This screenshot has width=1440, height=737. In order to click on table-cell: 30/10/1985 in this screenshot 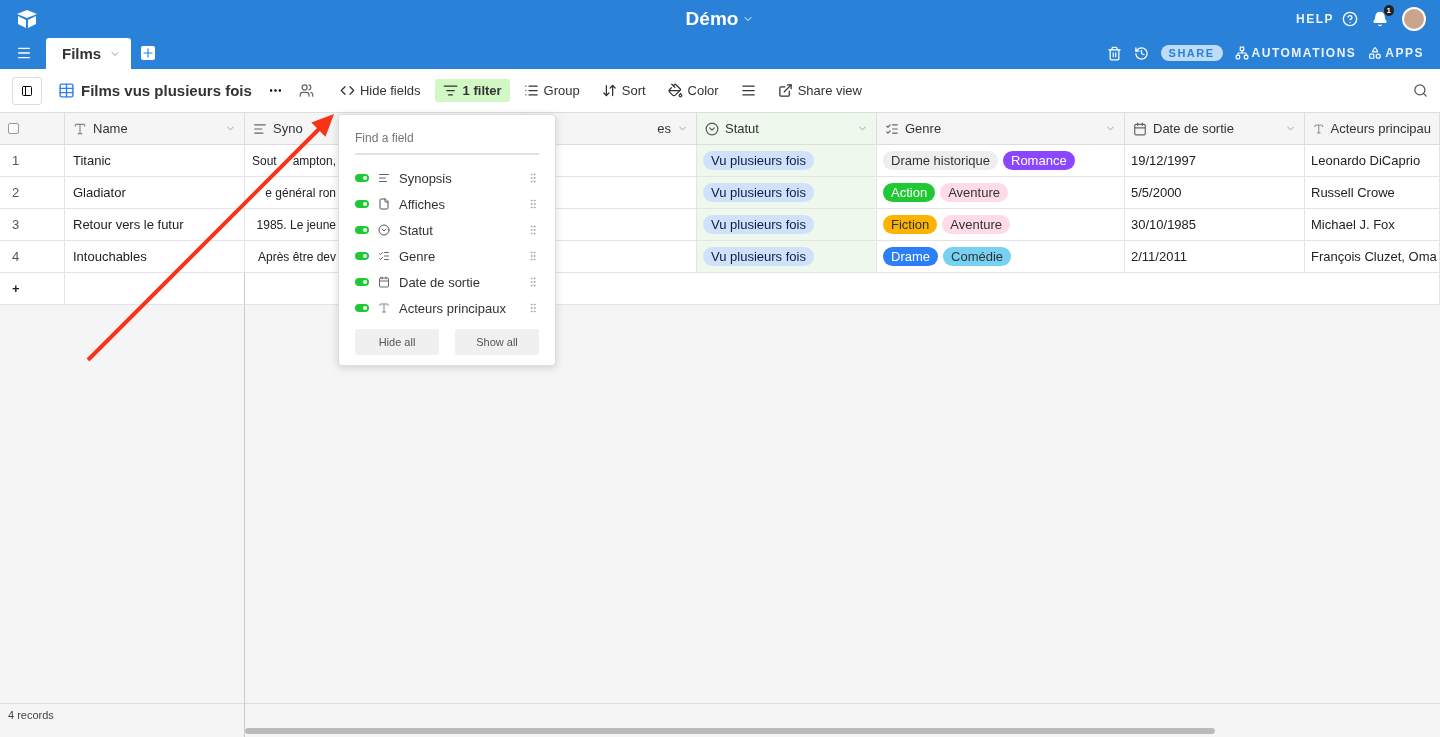, I will do `click(1215, 225)`.